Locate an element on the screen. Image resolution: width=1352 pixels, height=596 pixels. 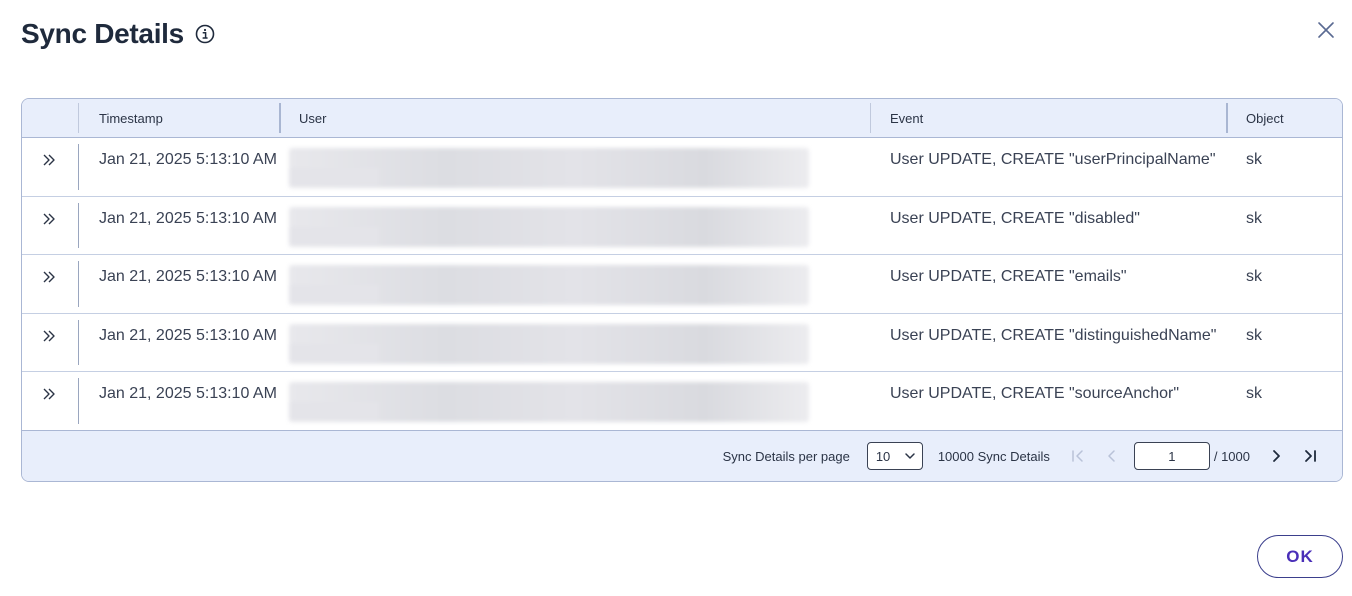
next-page-button is located at coordinates (1276, 456).